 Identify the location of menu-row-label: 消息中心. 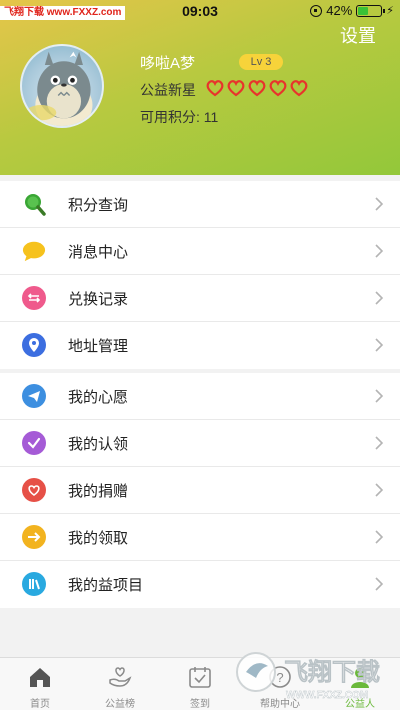
(98, 252).